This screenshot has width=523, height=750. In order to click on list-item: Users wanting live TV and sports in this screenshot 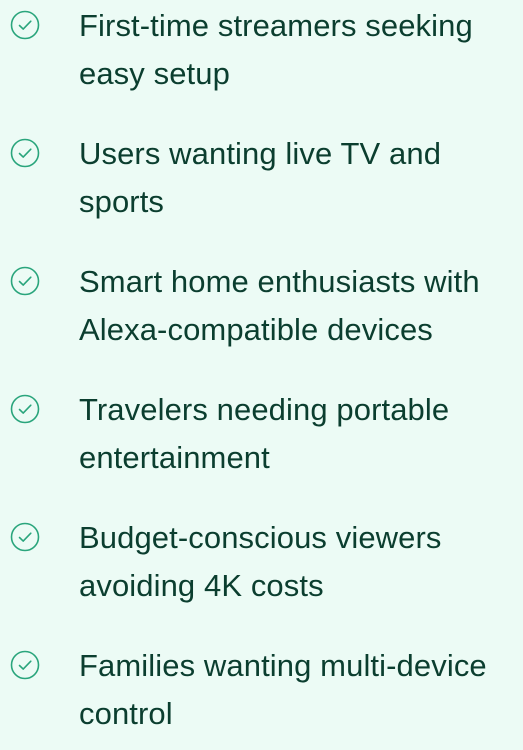, I will do `click(261, 183)`.